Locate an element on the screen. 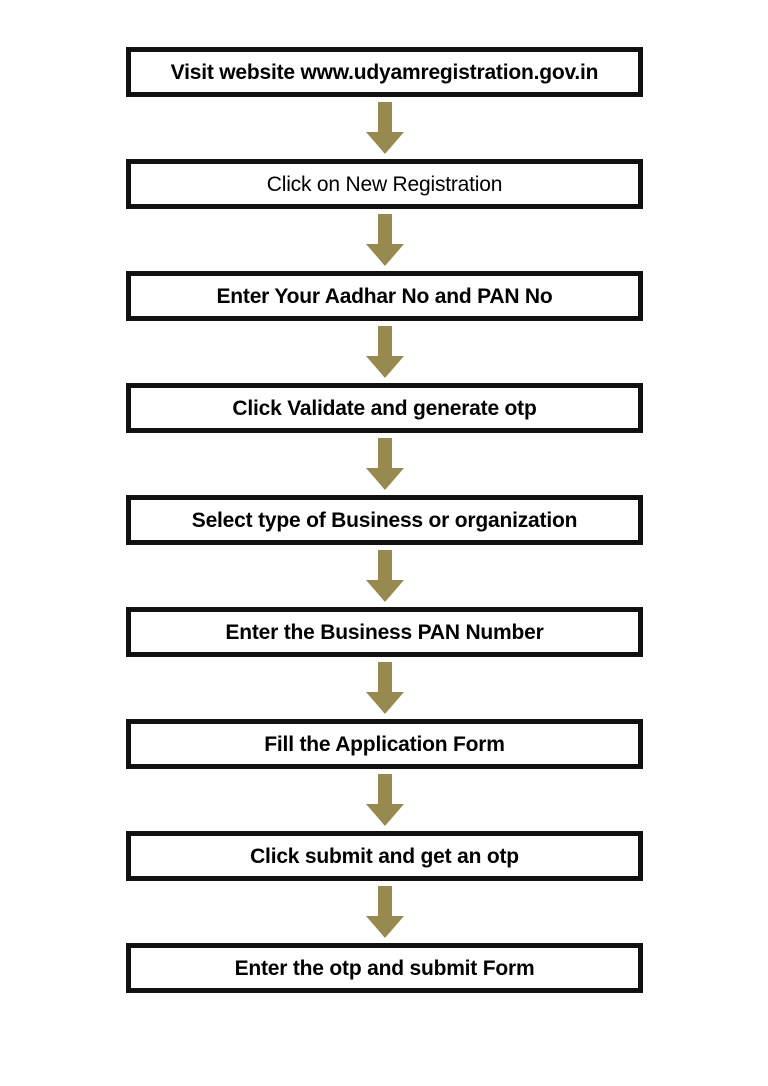 The image size is (768, 1086). flowchart-step-label: Enter Your Aadhar No and PAN No is located at coordinates (384, 296).